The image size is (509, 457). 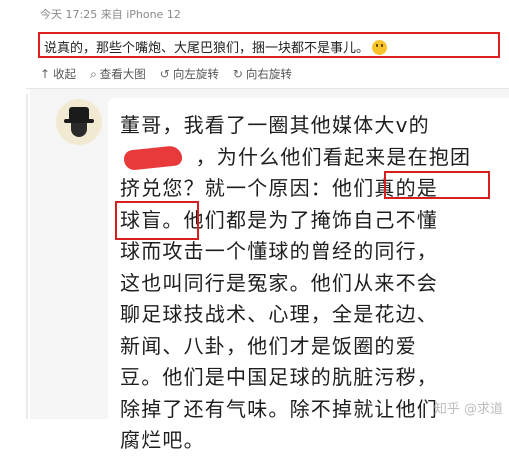 I want to click on avatar, so click(x=79, y=122).